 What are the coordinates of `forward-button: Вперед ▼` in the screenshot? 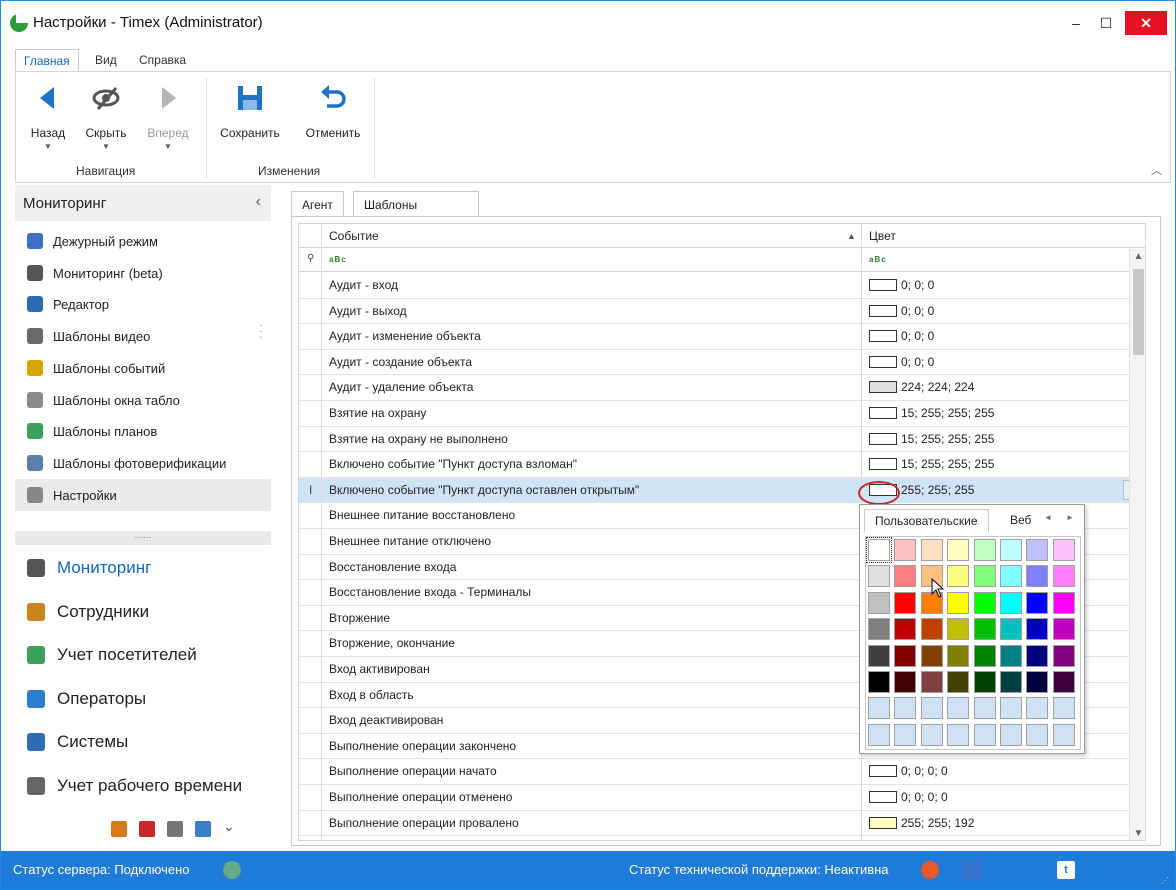 It's located at (168, 120).